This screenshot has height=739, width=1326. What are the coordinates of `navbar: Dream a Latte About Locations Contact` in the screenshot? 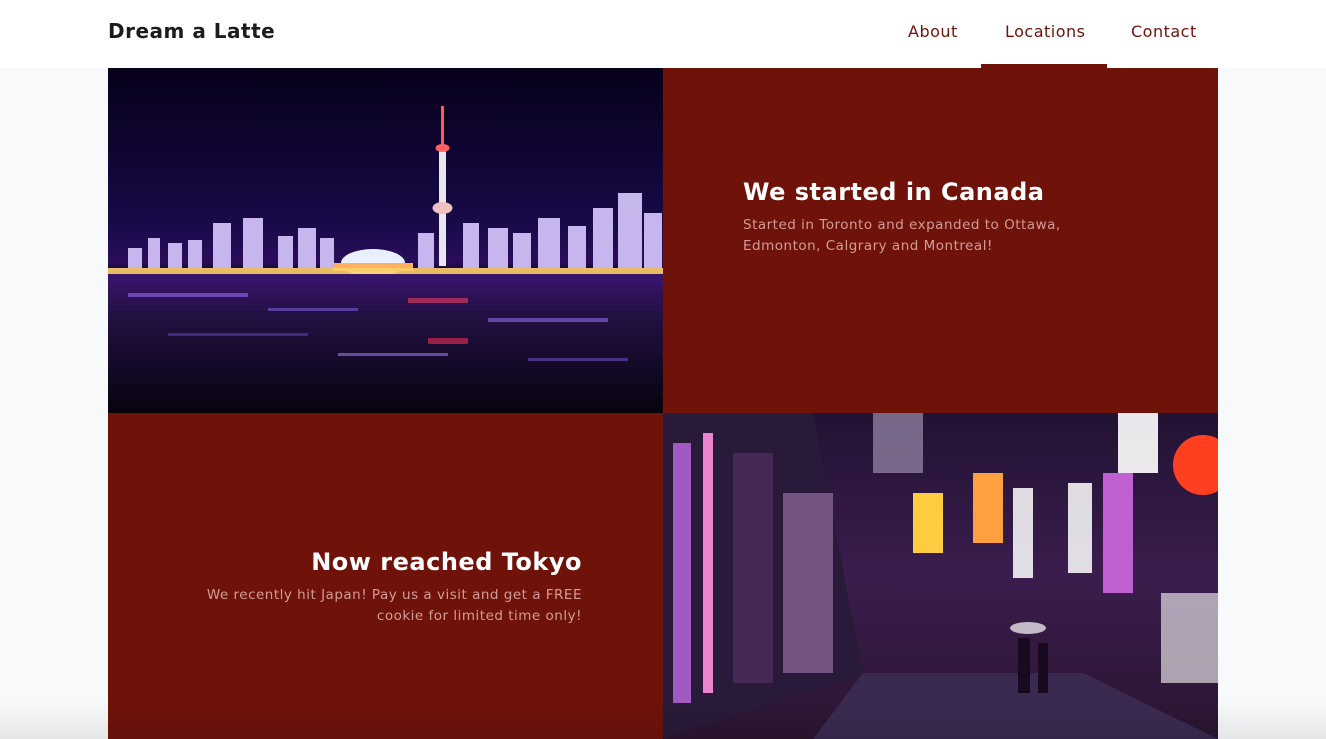 It's located at (663, 34).